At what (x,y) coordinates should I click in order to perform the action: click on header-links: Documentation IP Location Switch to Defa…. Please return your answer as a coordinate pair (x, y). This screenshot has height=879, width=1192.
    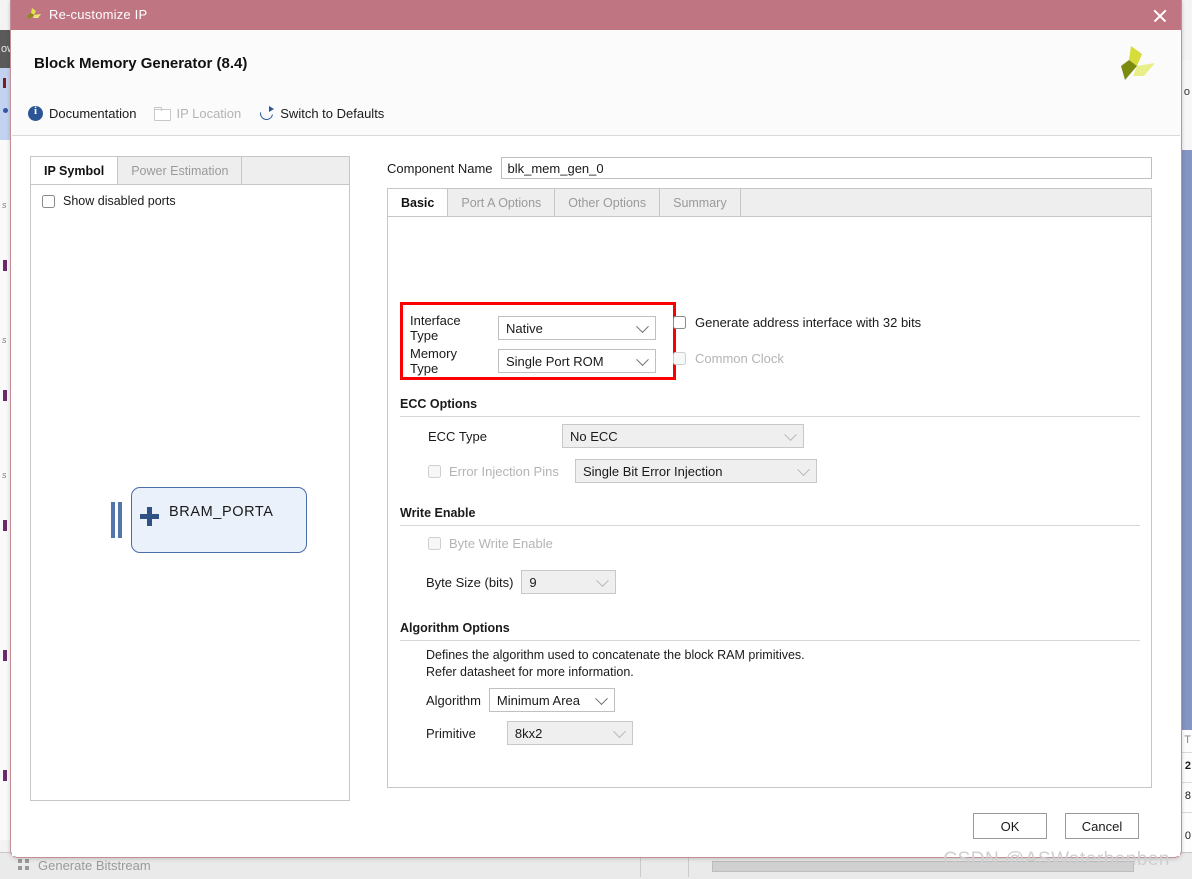
    Looking at the image, I should click on (215, 113).